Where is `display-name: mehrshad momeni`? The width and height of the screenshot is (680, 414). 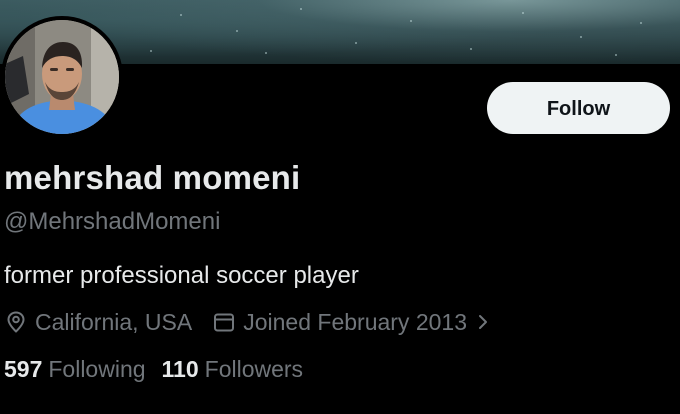 display-name: mehrshad momeni is located at coordinates (152, 177).